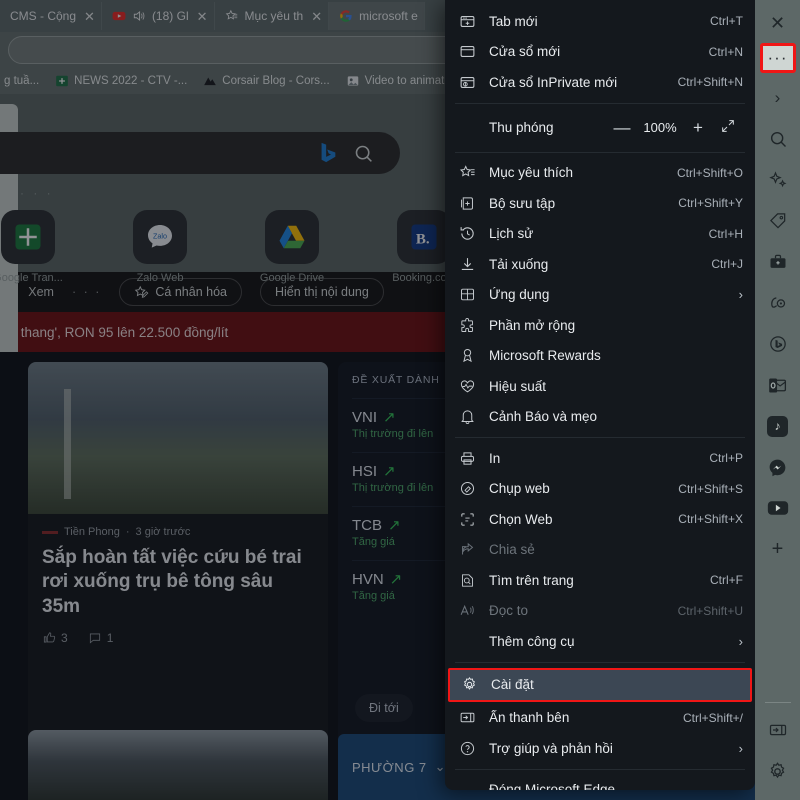 The height and width of the screenshot is (800, 800). Describe the element at coordinates (778, 467) in the screenshot. I see `messenger-icon` at that location.